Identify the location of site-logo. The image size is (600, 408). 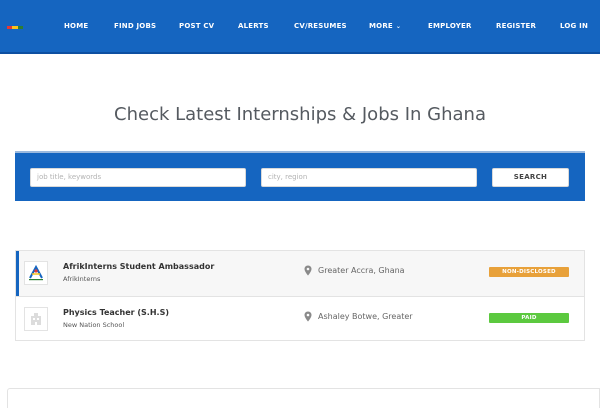
(15, 27).